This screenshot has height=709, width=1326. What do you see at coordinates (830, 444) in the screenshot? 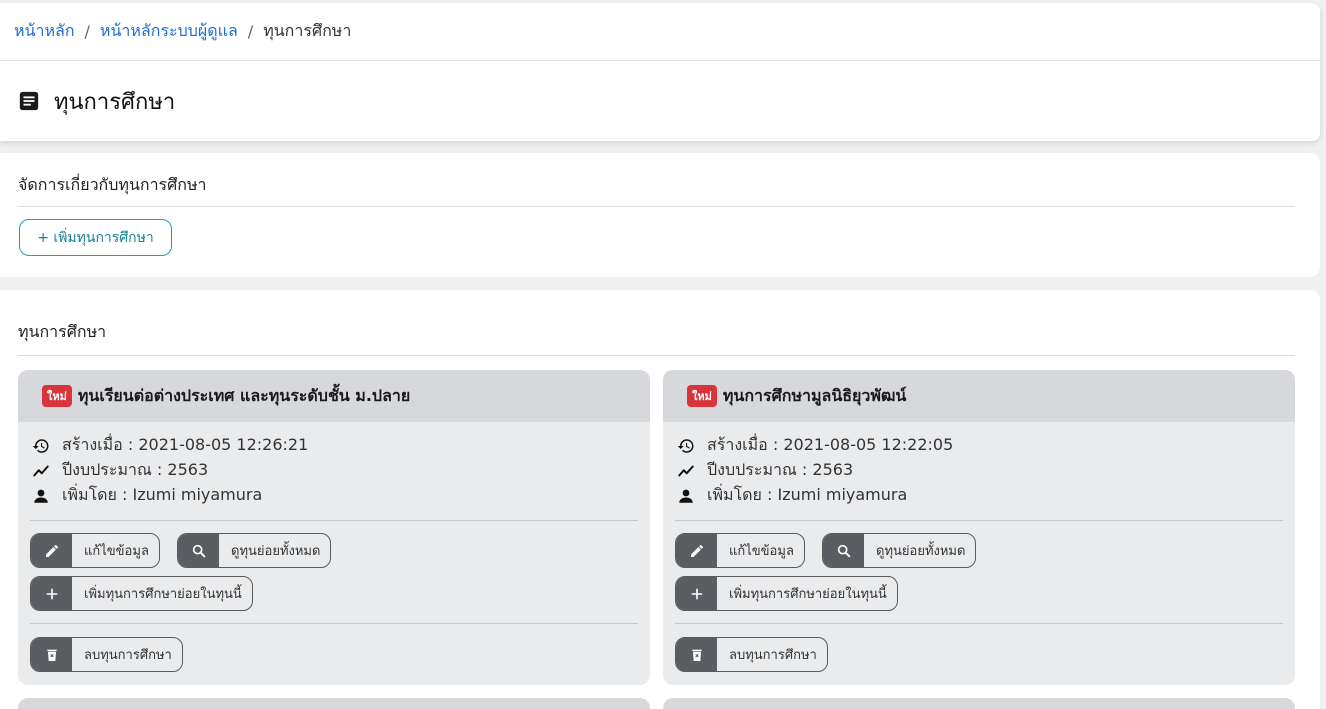
I see `created-text: สร้างเมื่อ : 2021-08-05 12:22:05` at bounding box center [830, 444].